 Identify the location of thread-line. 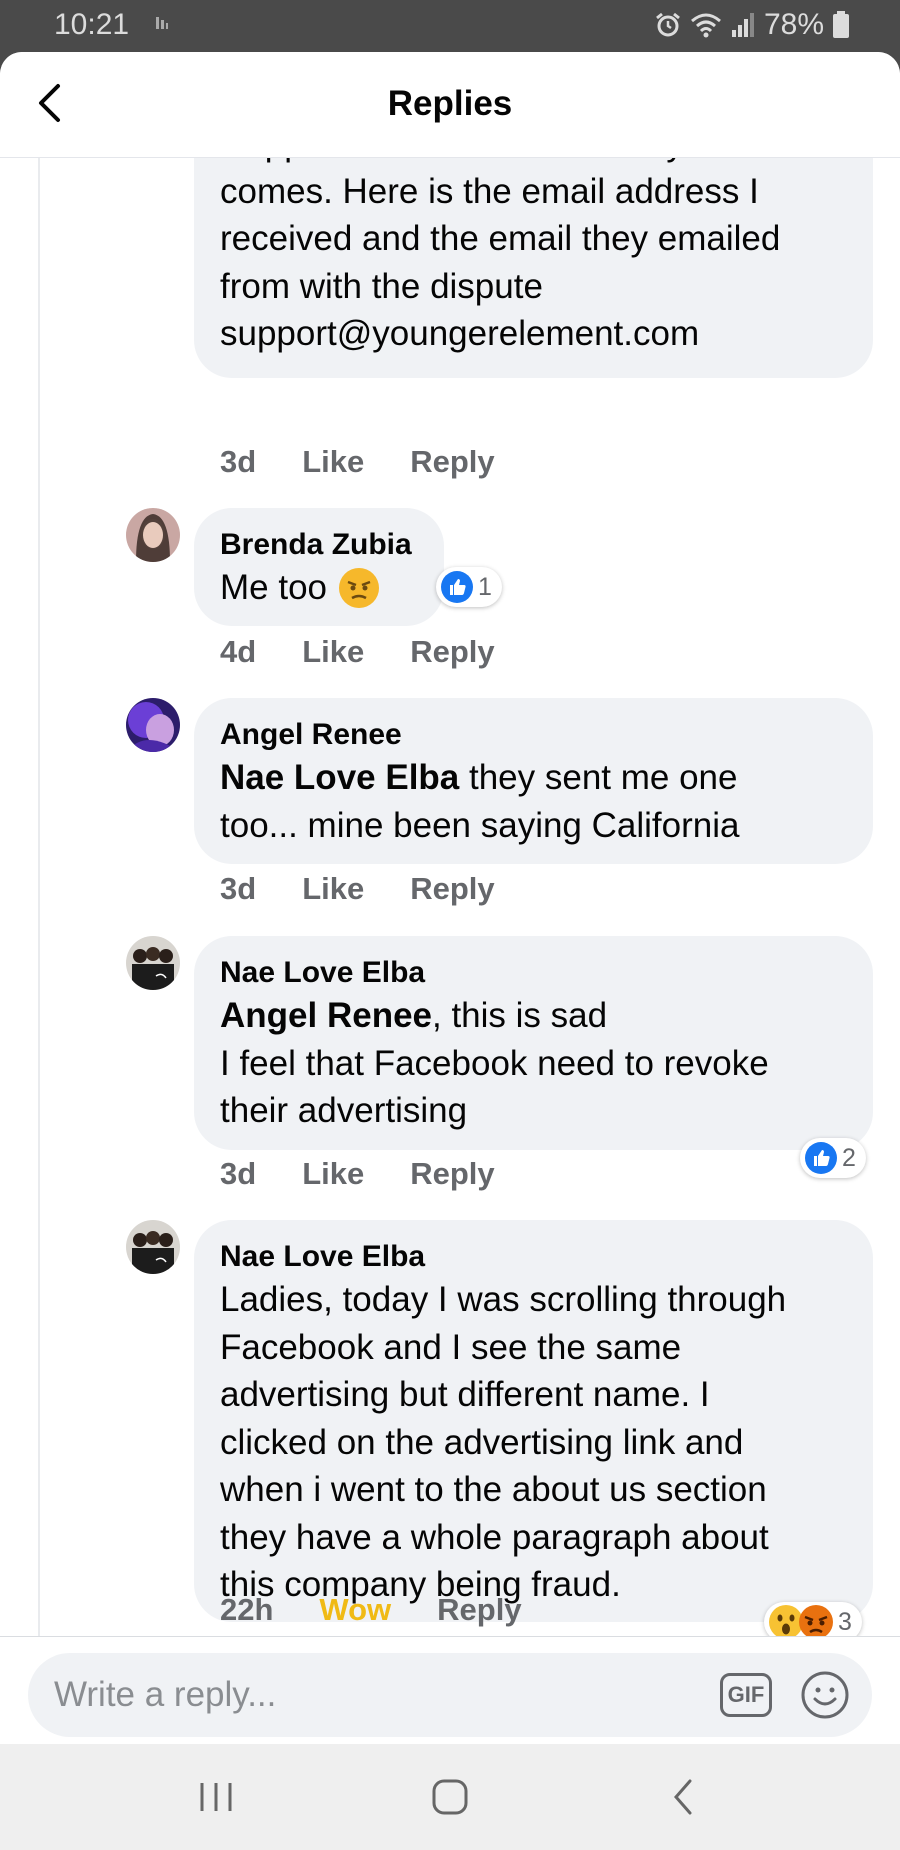
(39, 897).